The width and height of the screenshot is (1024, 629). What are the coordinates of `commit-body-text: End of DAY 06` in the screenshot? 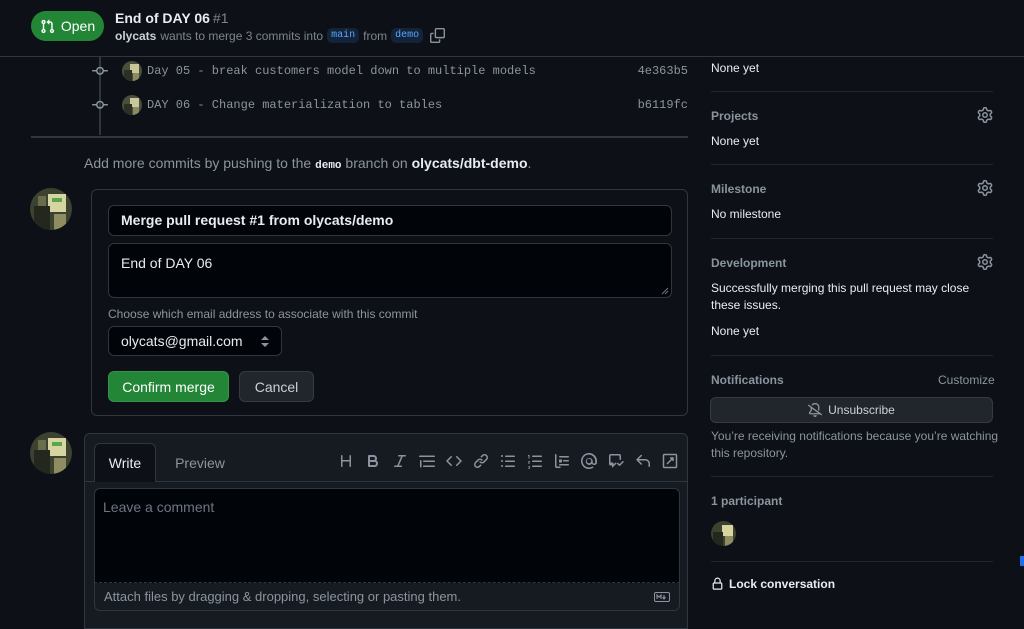 It's located at (167, 263).